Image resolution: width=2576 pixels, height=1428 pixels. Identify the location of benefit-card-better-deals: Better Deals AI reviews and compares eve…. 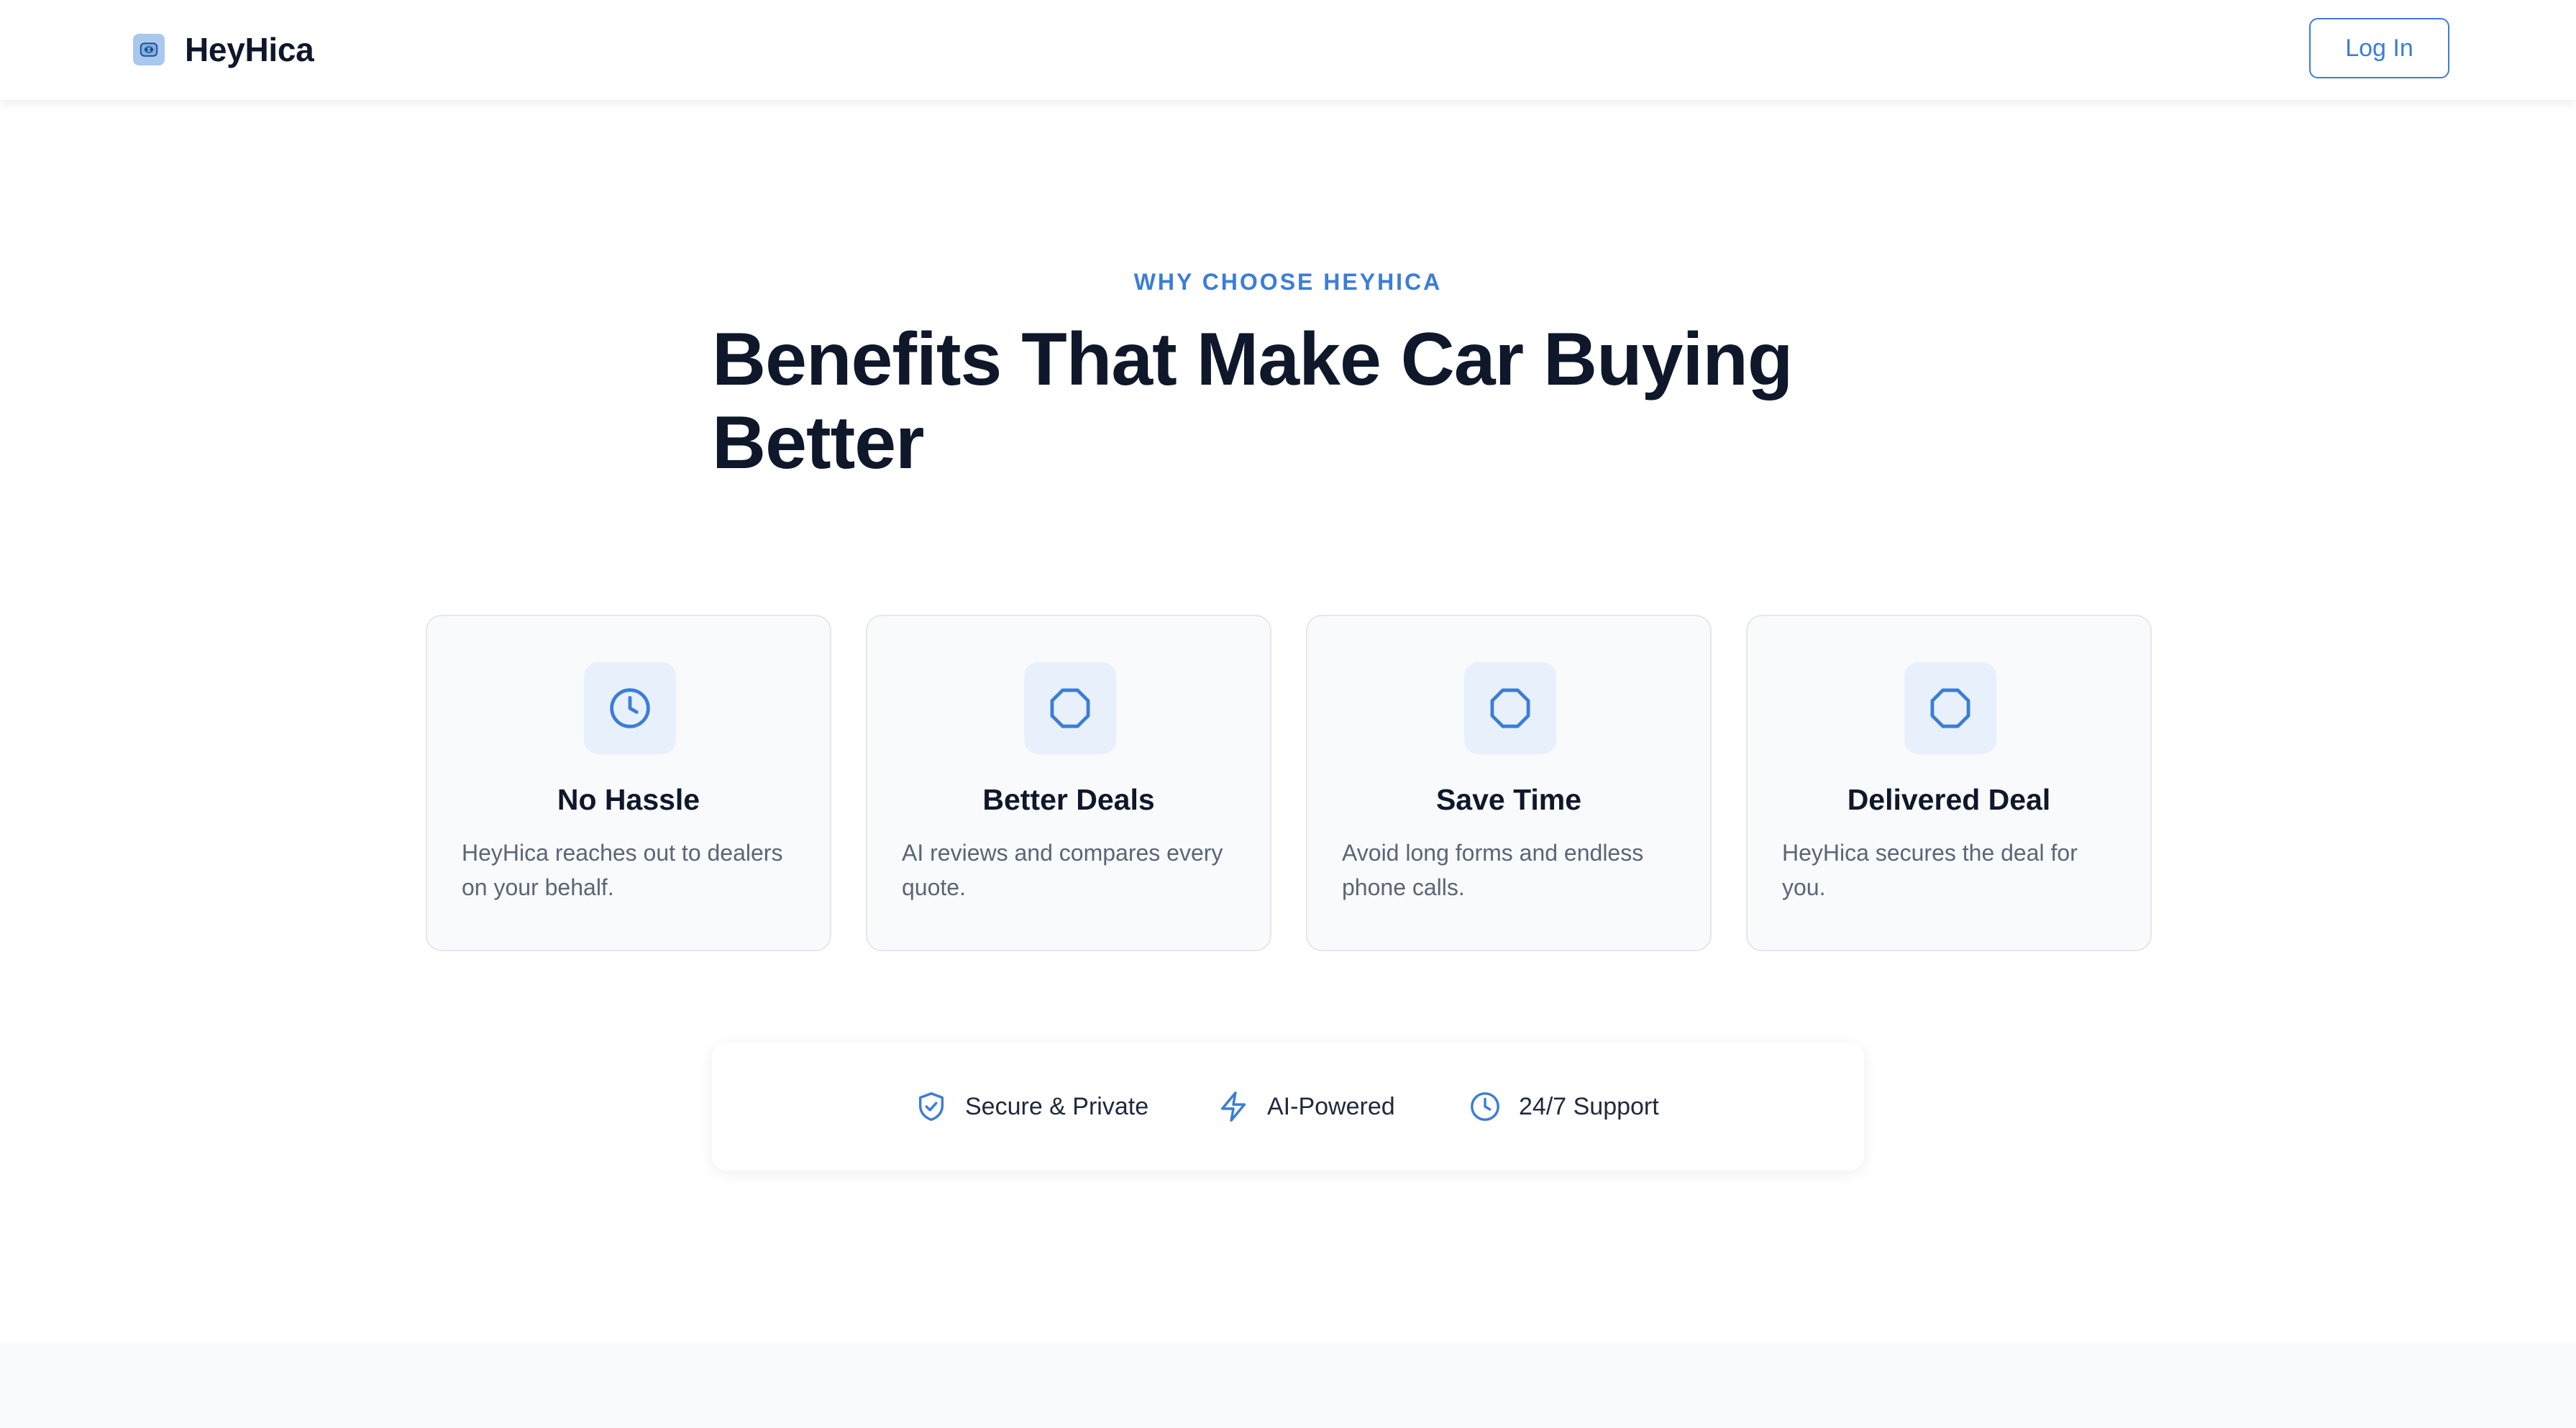
(1068, 783).